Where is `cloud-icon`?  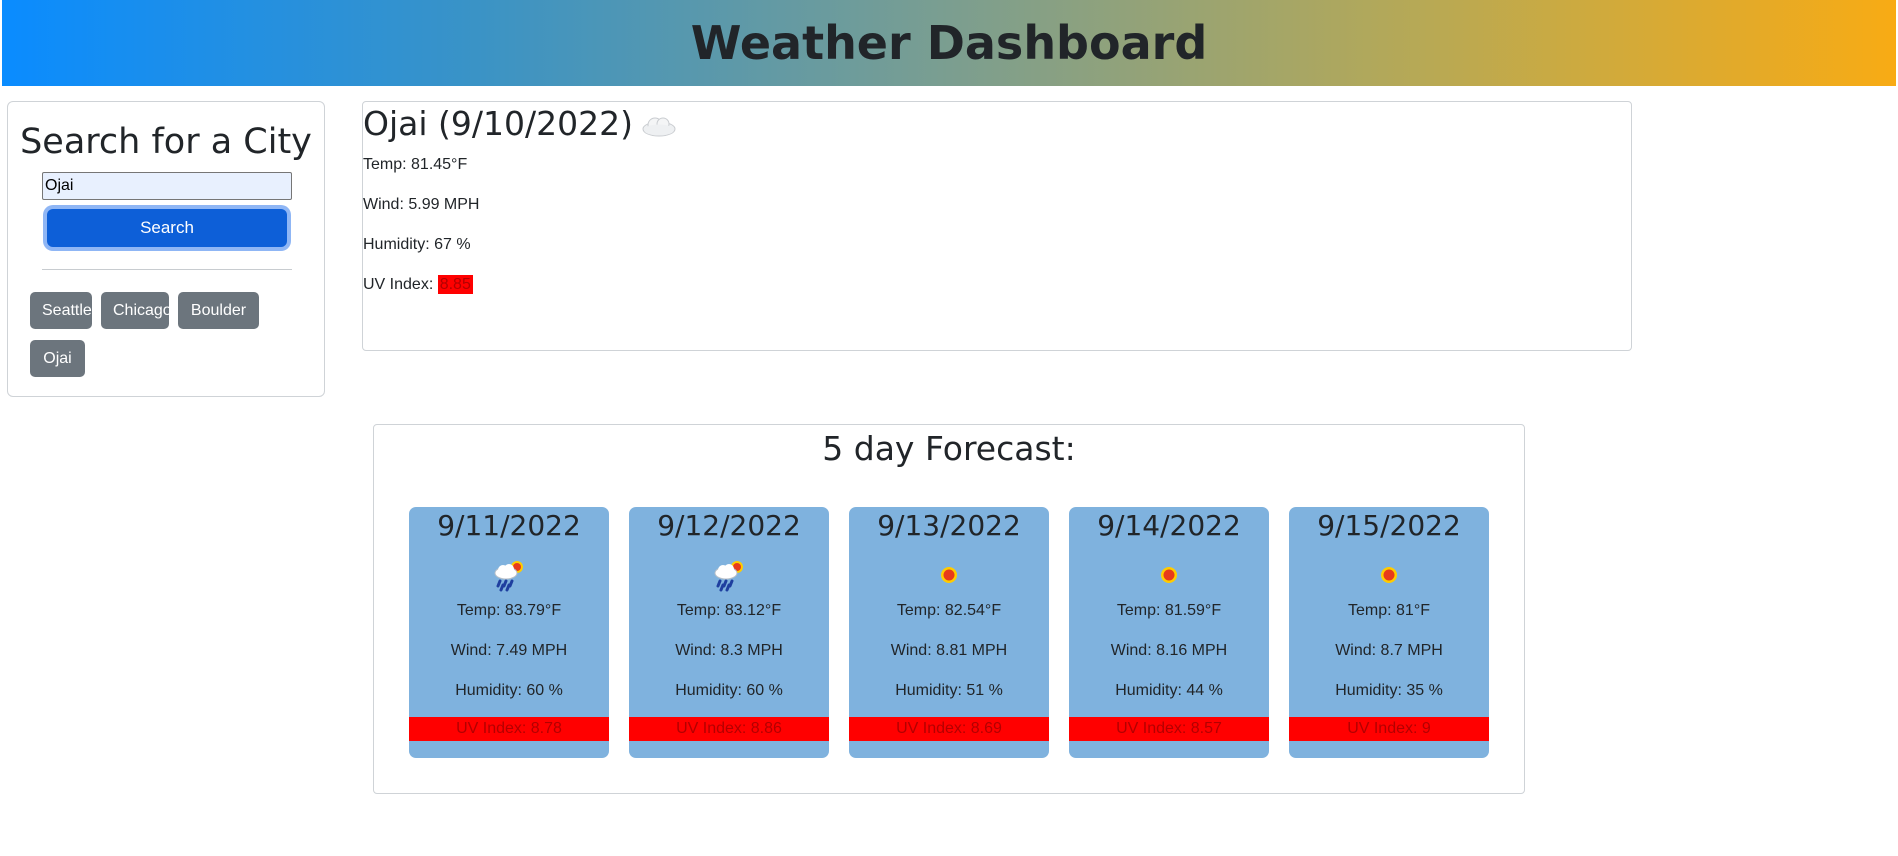 cloud-icon is located at coordinates (659, 125).